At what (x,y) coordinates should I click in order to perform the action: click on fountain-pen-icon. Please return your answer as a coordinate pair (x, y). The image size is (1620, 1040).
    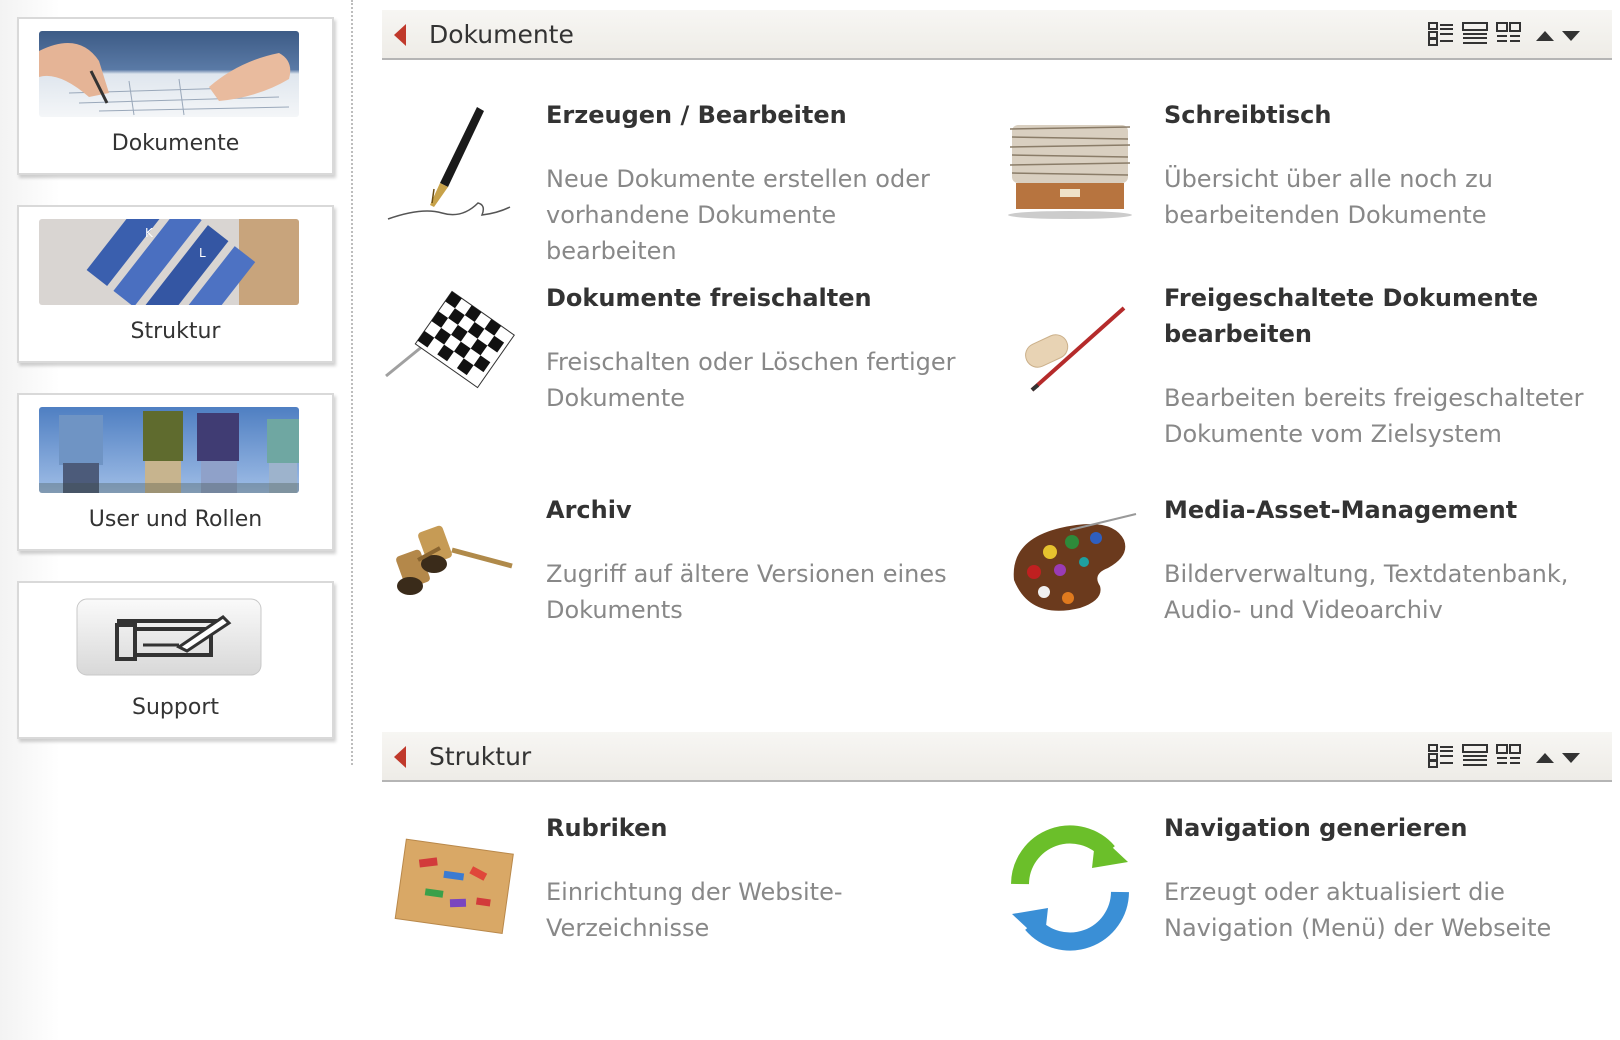
    Looking at the image, I should click on (452, 165).